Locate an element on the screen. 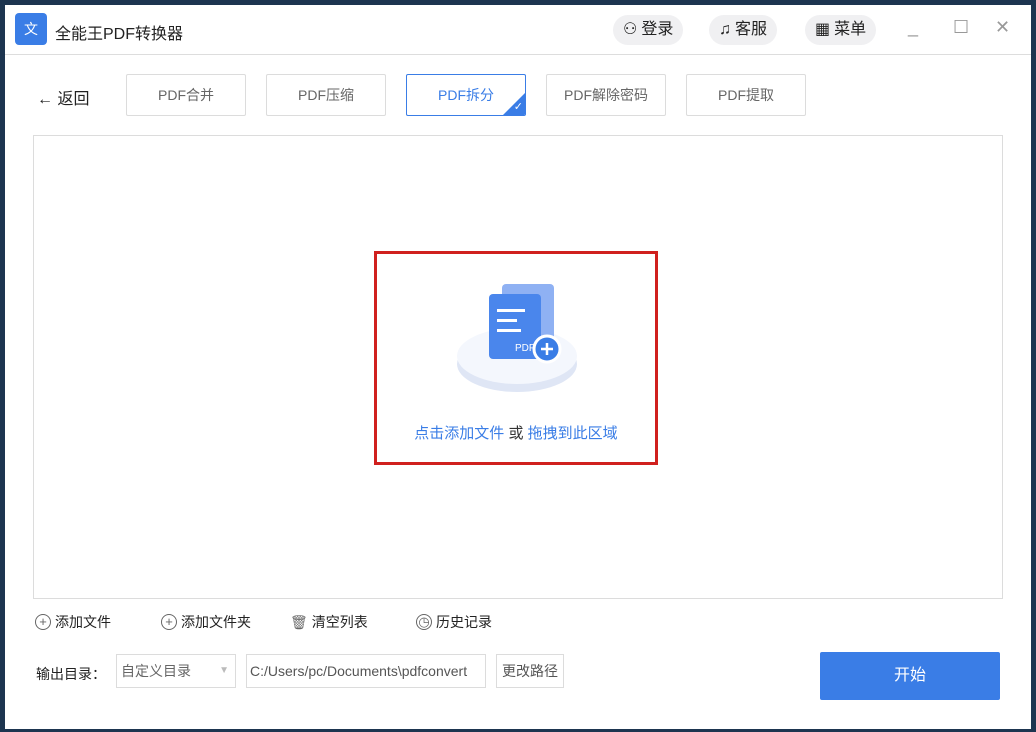  drop-instructions: 点击添加文件 或 拖拽到此区域 is located at coordinates (516, 432).